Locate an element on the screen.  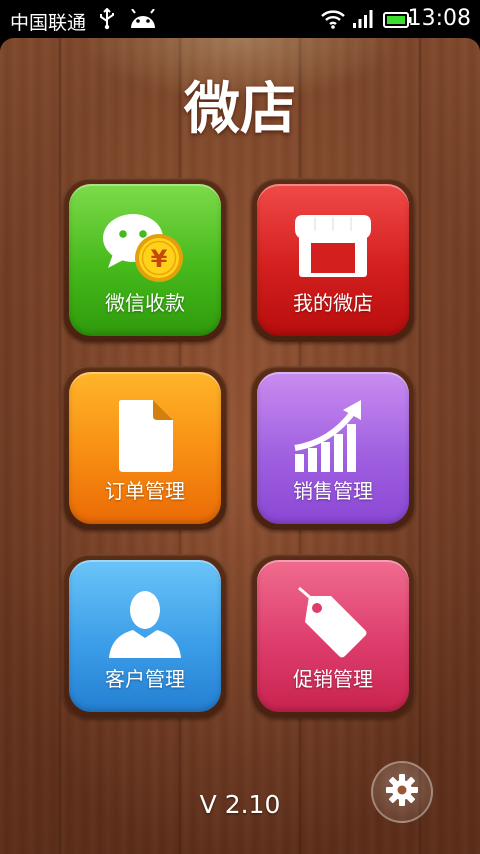
usb-icon is located at coordinates (107, 21).